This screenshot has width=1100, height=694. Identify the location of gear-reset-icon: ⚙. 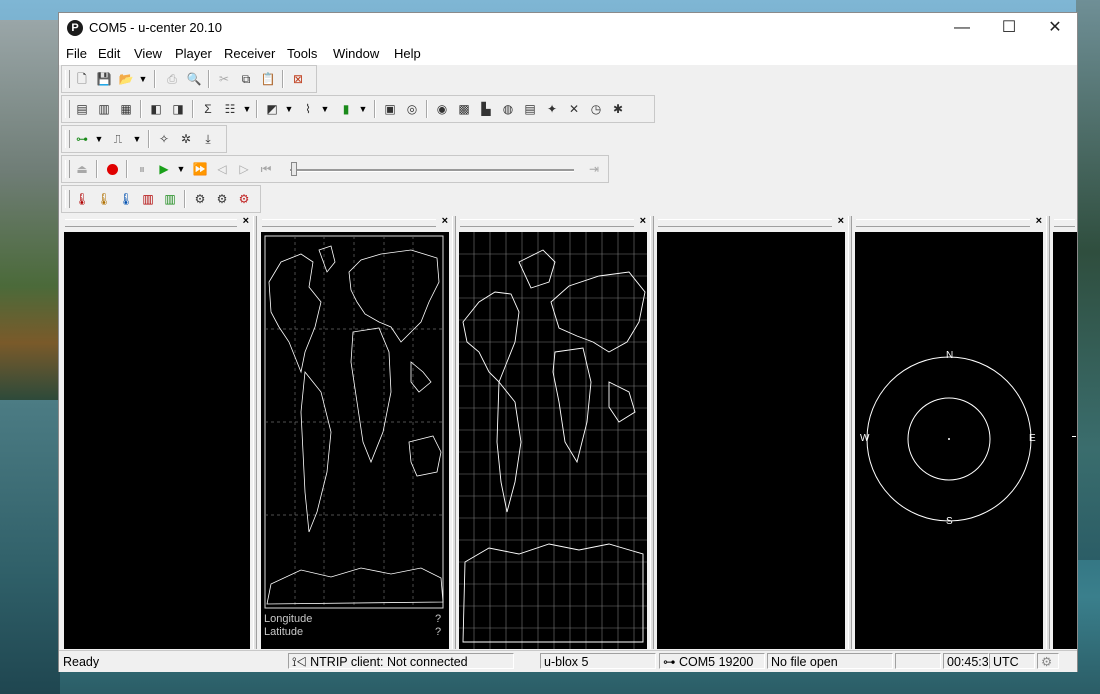
(244, 199).